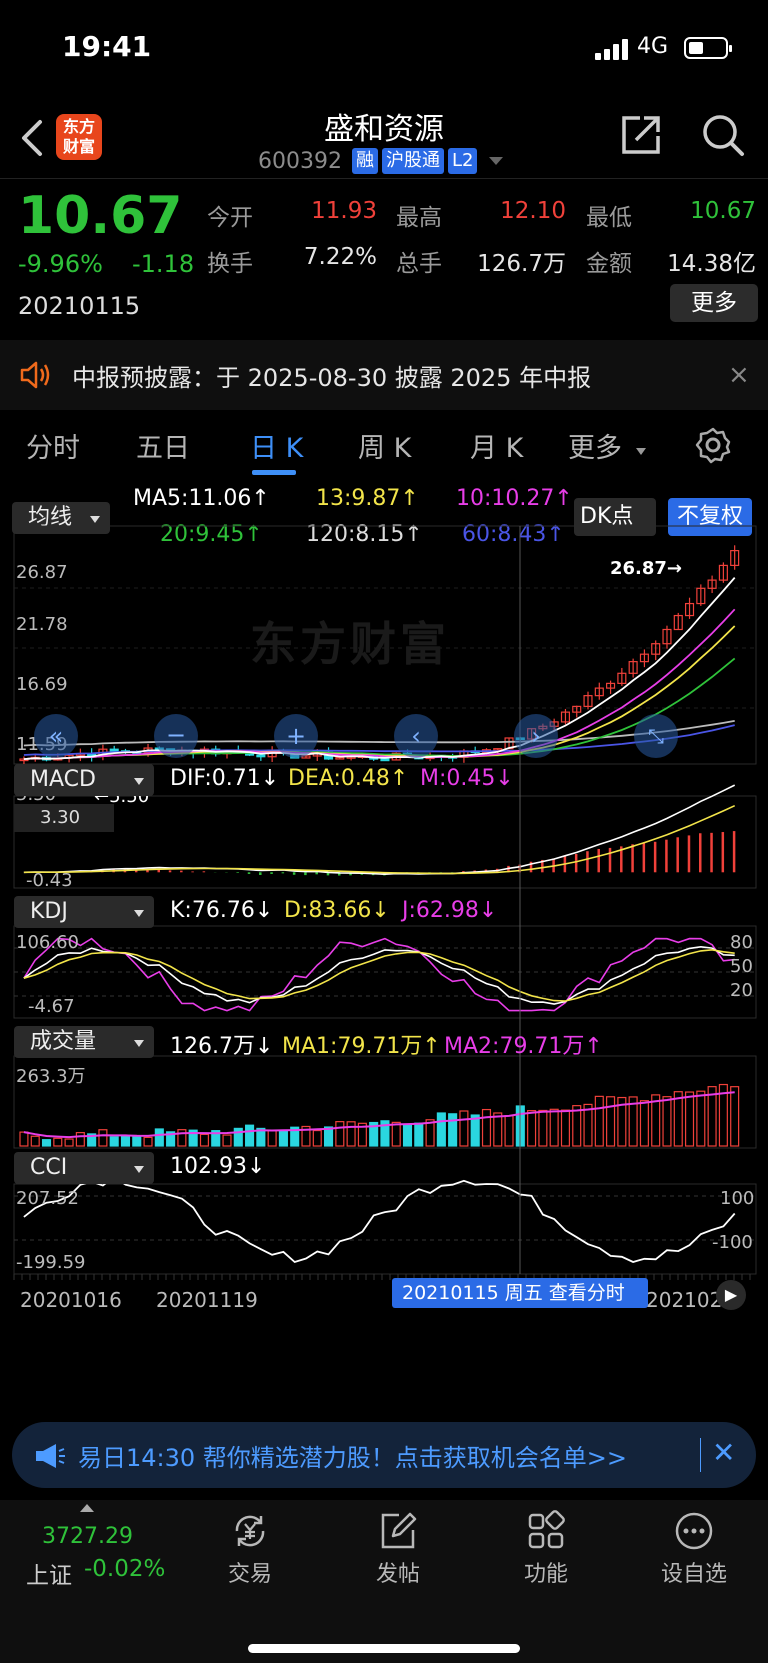 The width and height of the screenshot is (768, 1663). I want to click on change-value: -1.18, so click(163, 264).